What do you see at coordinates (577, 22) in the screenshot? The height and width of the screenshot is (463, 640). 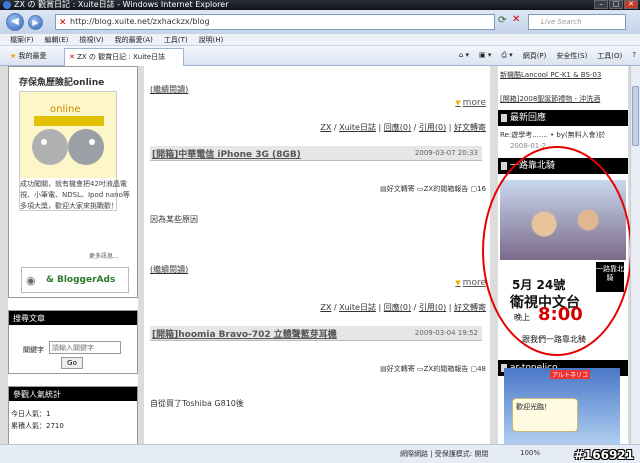 I see `search-input: Live Search` at bounding box center [577, 22].